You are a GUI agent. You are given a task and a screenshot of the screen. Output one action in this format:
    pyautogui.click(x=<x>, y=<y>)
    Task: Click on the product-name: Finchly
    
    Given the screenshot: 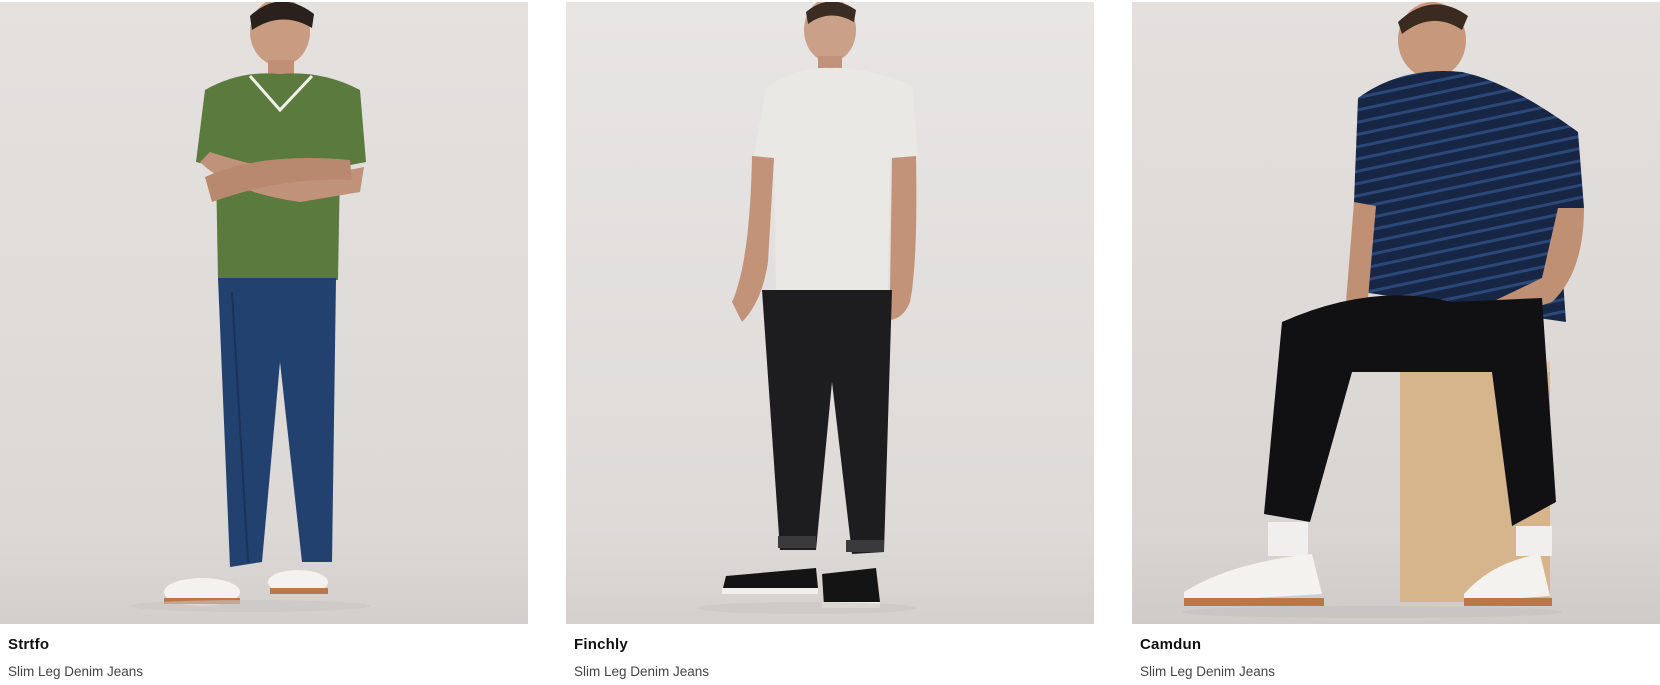 What is the action you would take?
    pyautogui.click(x=601, y=644)
    